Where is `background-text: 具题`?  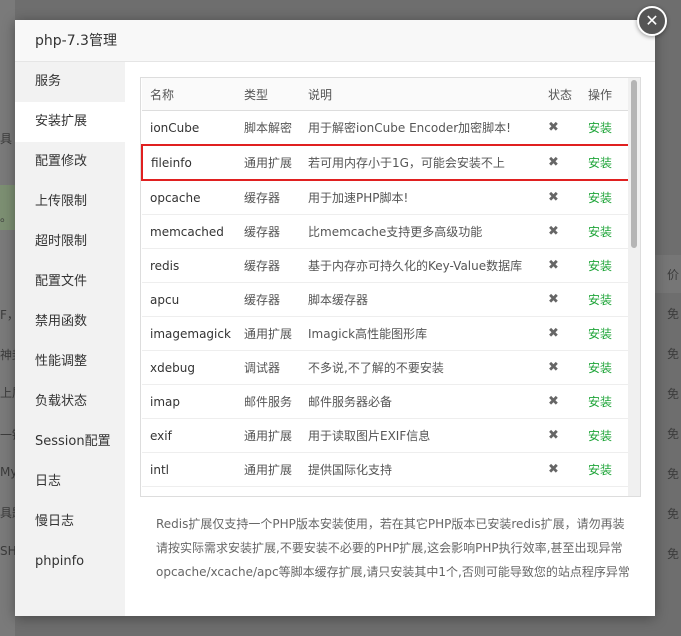
background-text: 具题 is located at coordinates (7, 513).